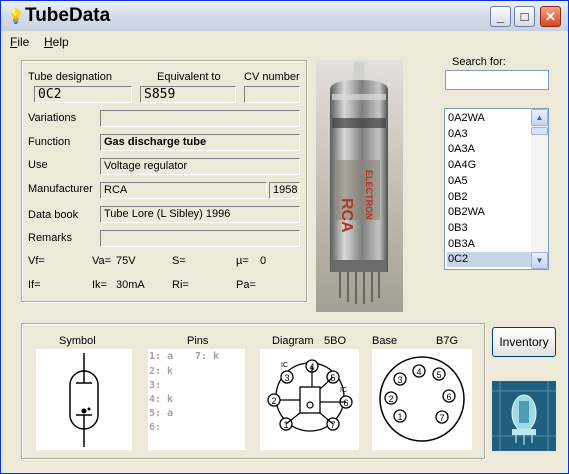 The width and height of the screenshot is (569, 474). I want to click on function-label: Function, so click(49, 142).